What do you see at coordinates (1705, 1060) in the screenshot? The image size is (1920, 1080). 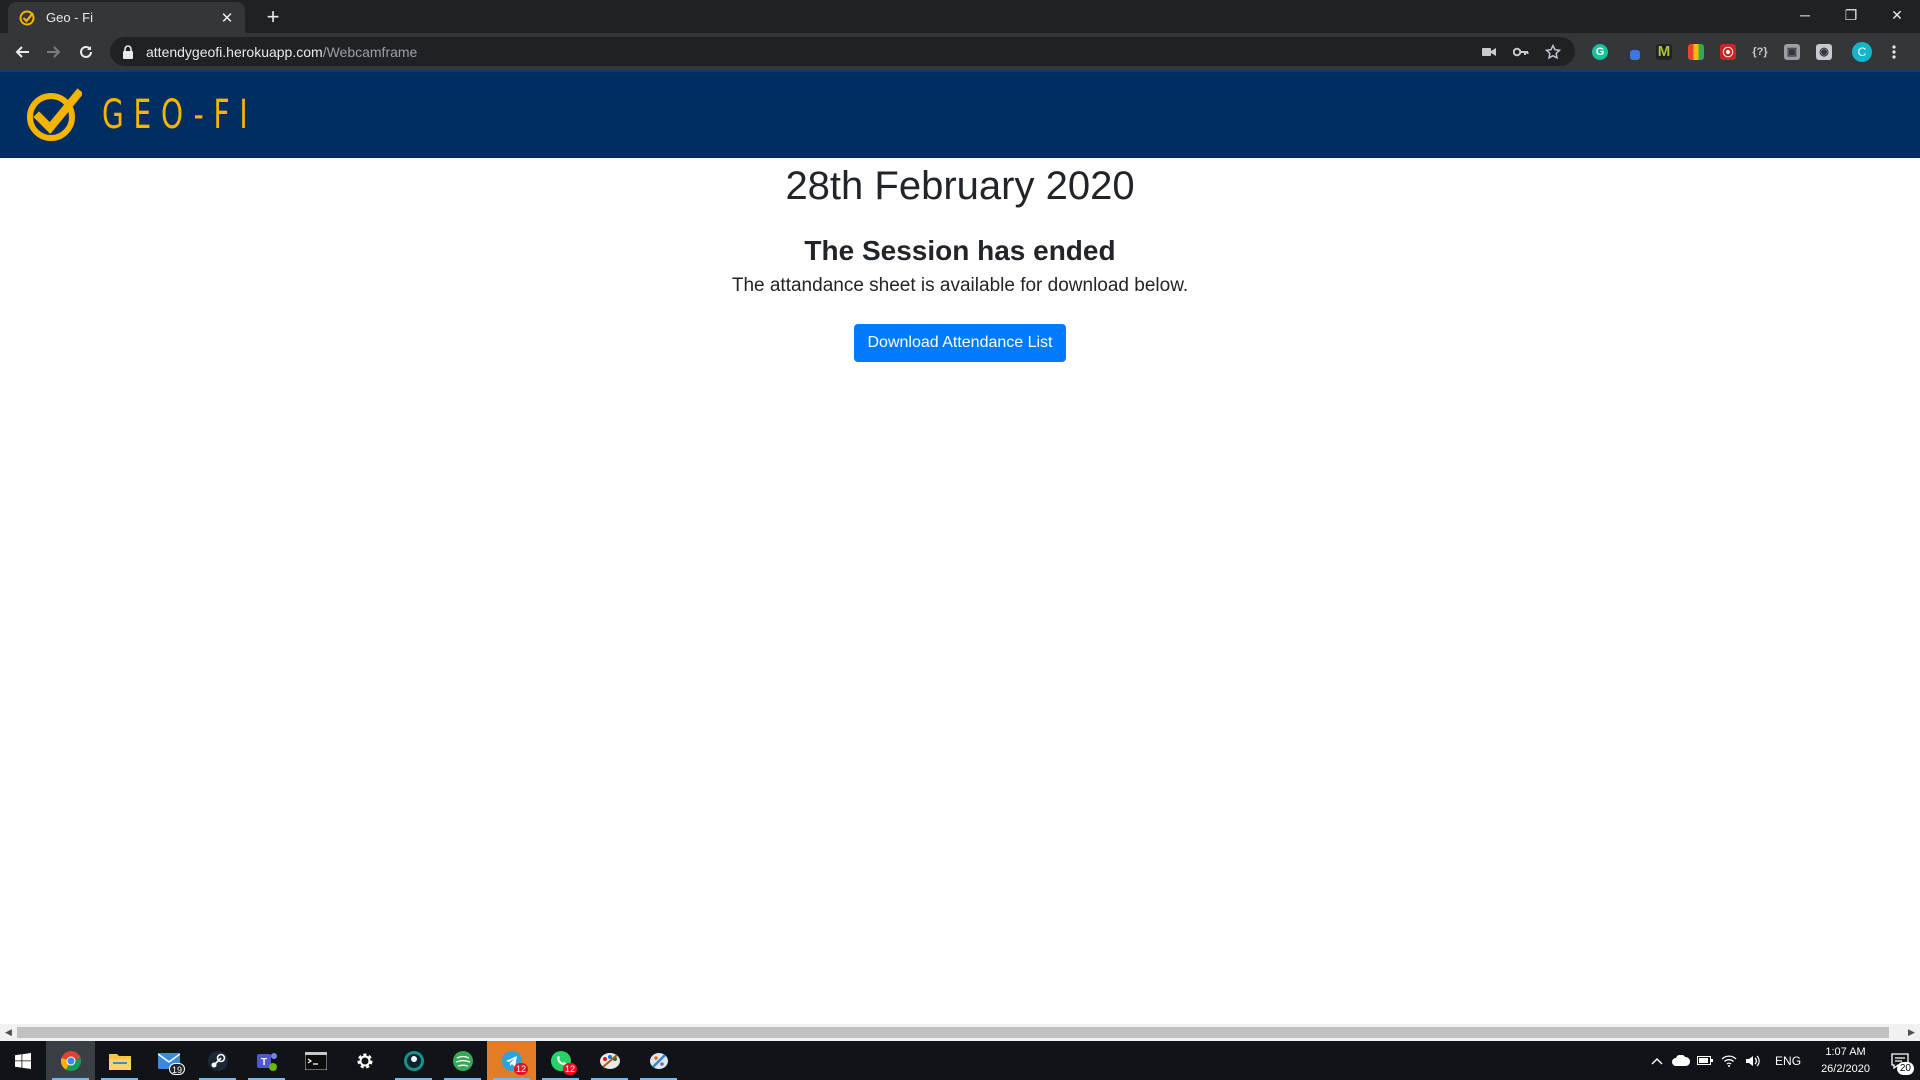 I see `battery-icon` at bounding box center [1705, 1060].